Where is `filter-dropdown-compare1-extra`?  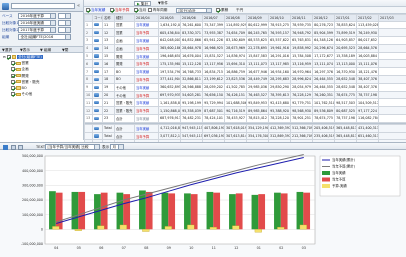
filter-dropdown-compare1-extra is located at coordinates (64, 23).